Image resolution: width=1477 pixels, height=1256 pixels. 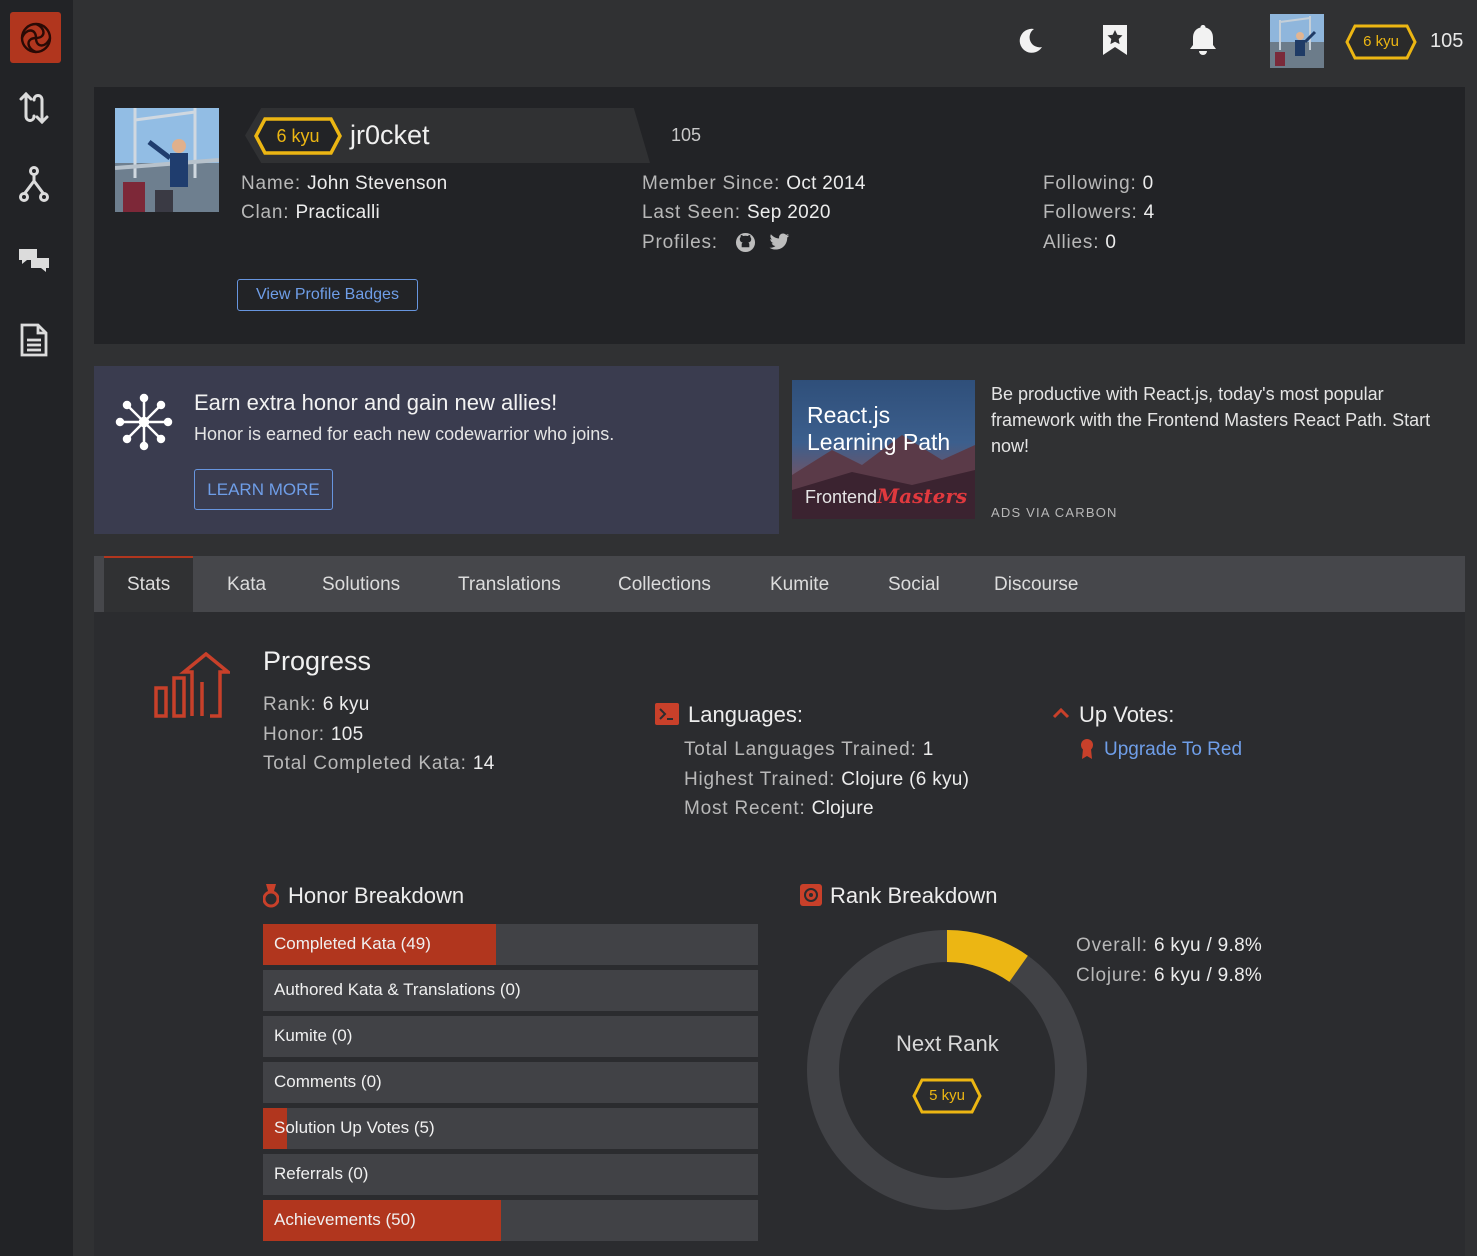 What do you see at coordinates (298, 136) in the screenshot?
I see `profile-rank-badge: 6 kyu` at bounding box center [298, 136].